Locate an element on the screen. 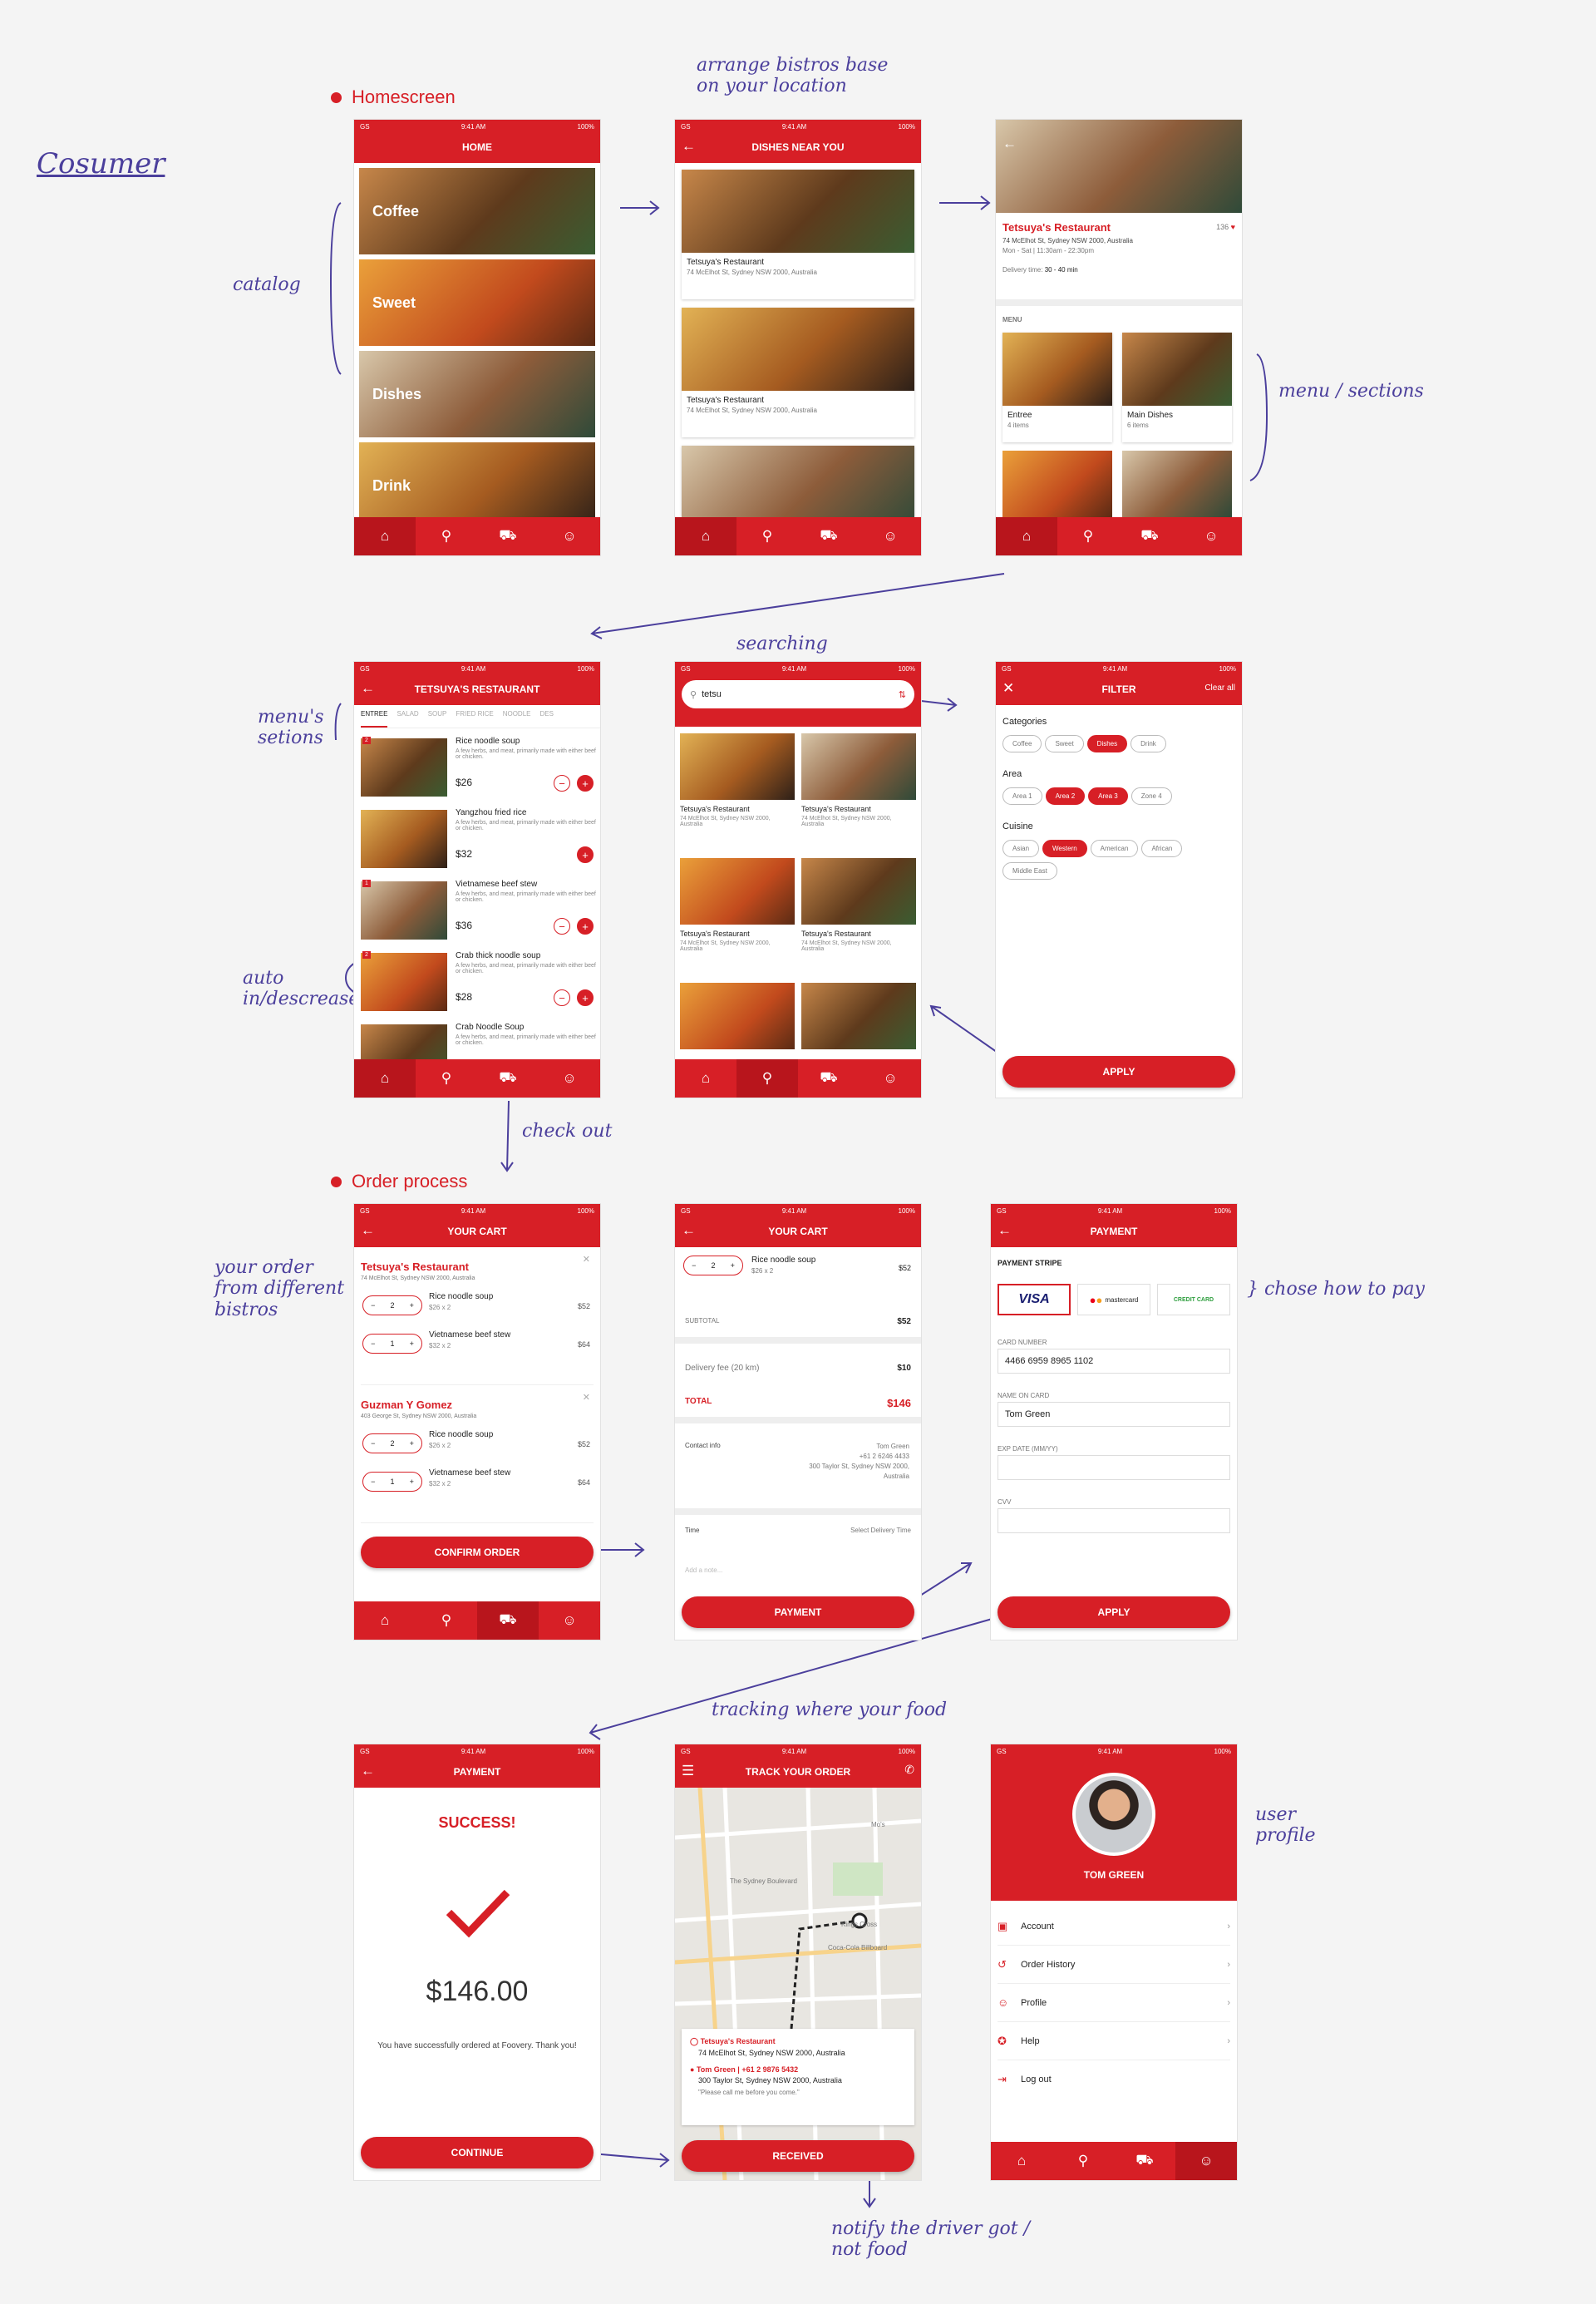 This screenshot has width=1596, height=2304. payment-button: PAYMENT is located at coordinates (798, 1612).